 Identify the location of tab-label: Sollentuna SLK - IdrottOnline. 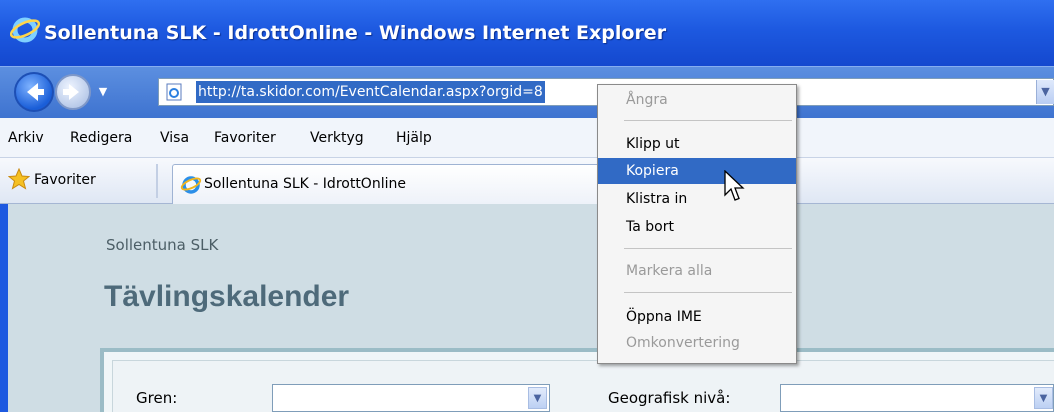
(305, 184).